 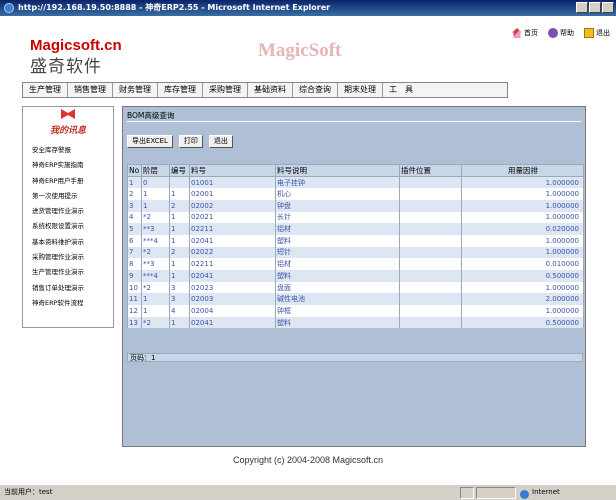 I want to click on table-row: 7 *2 2 02022 短针 1.000000, so click(x=355, y=252).